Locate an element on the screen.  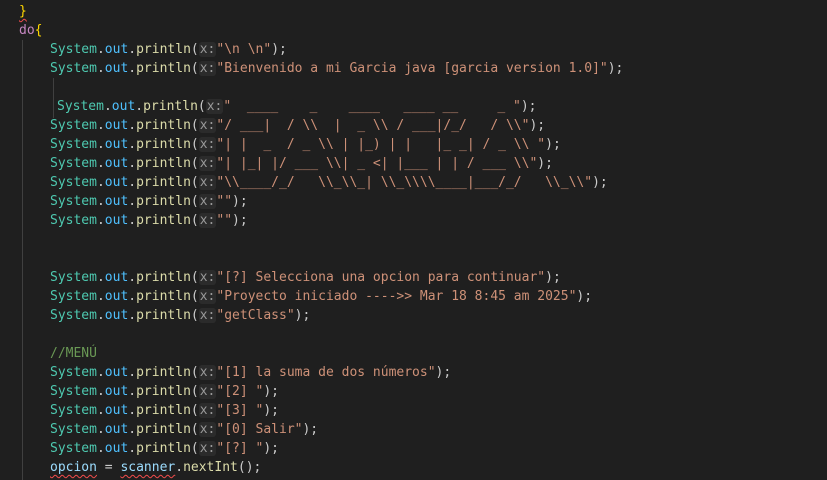
code-line: System.out.println(x:"getClass"); is located at coordinates (180, 315).